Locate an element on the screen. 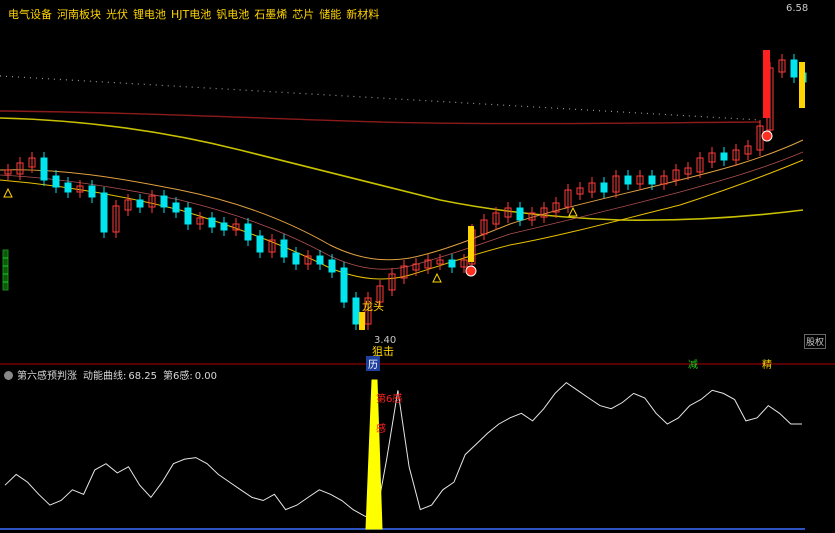 This screenshot has width=835, height=533. right-tag: 股权 is located at coordinates (815, 341).